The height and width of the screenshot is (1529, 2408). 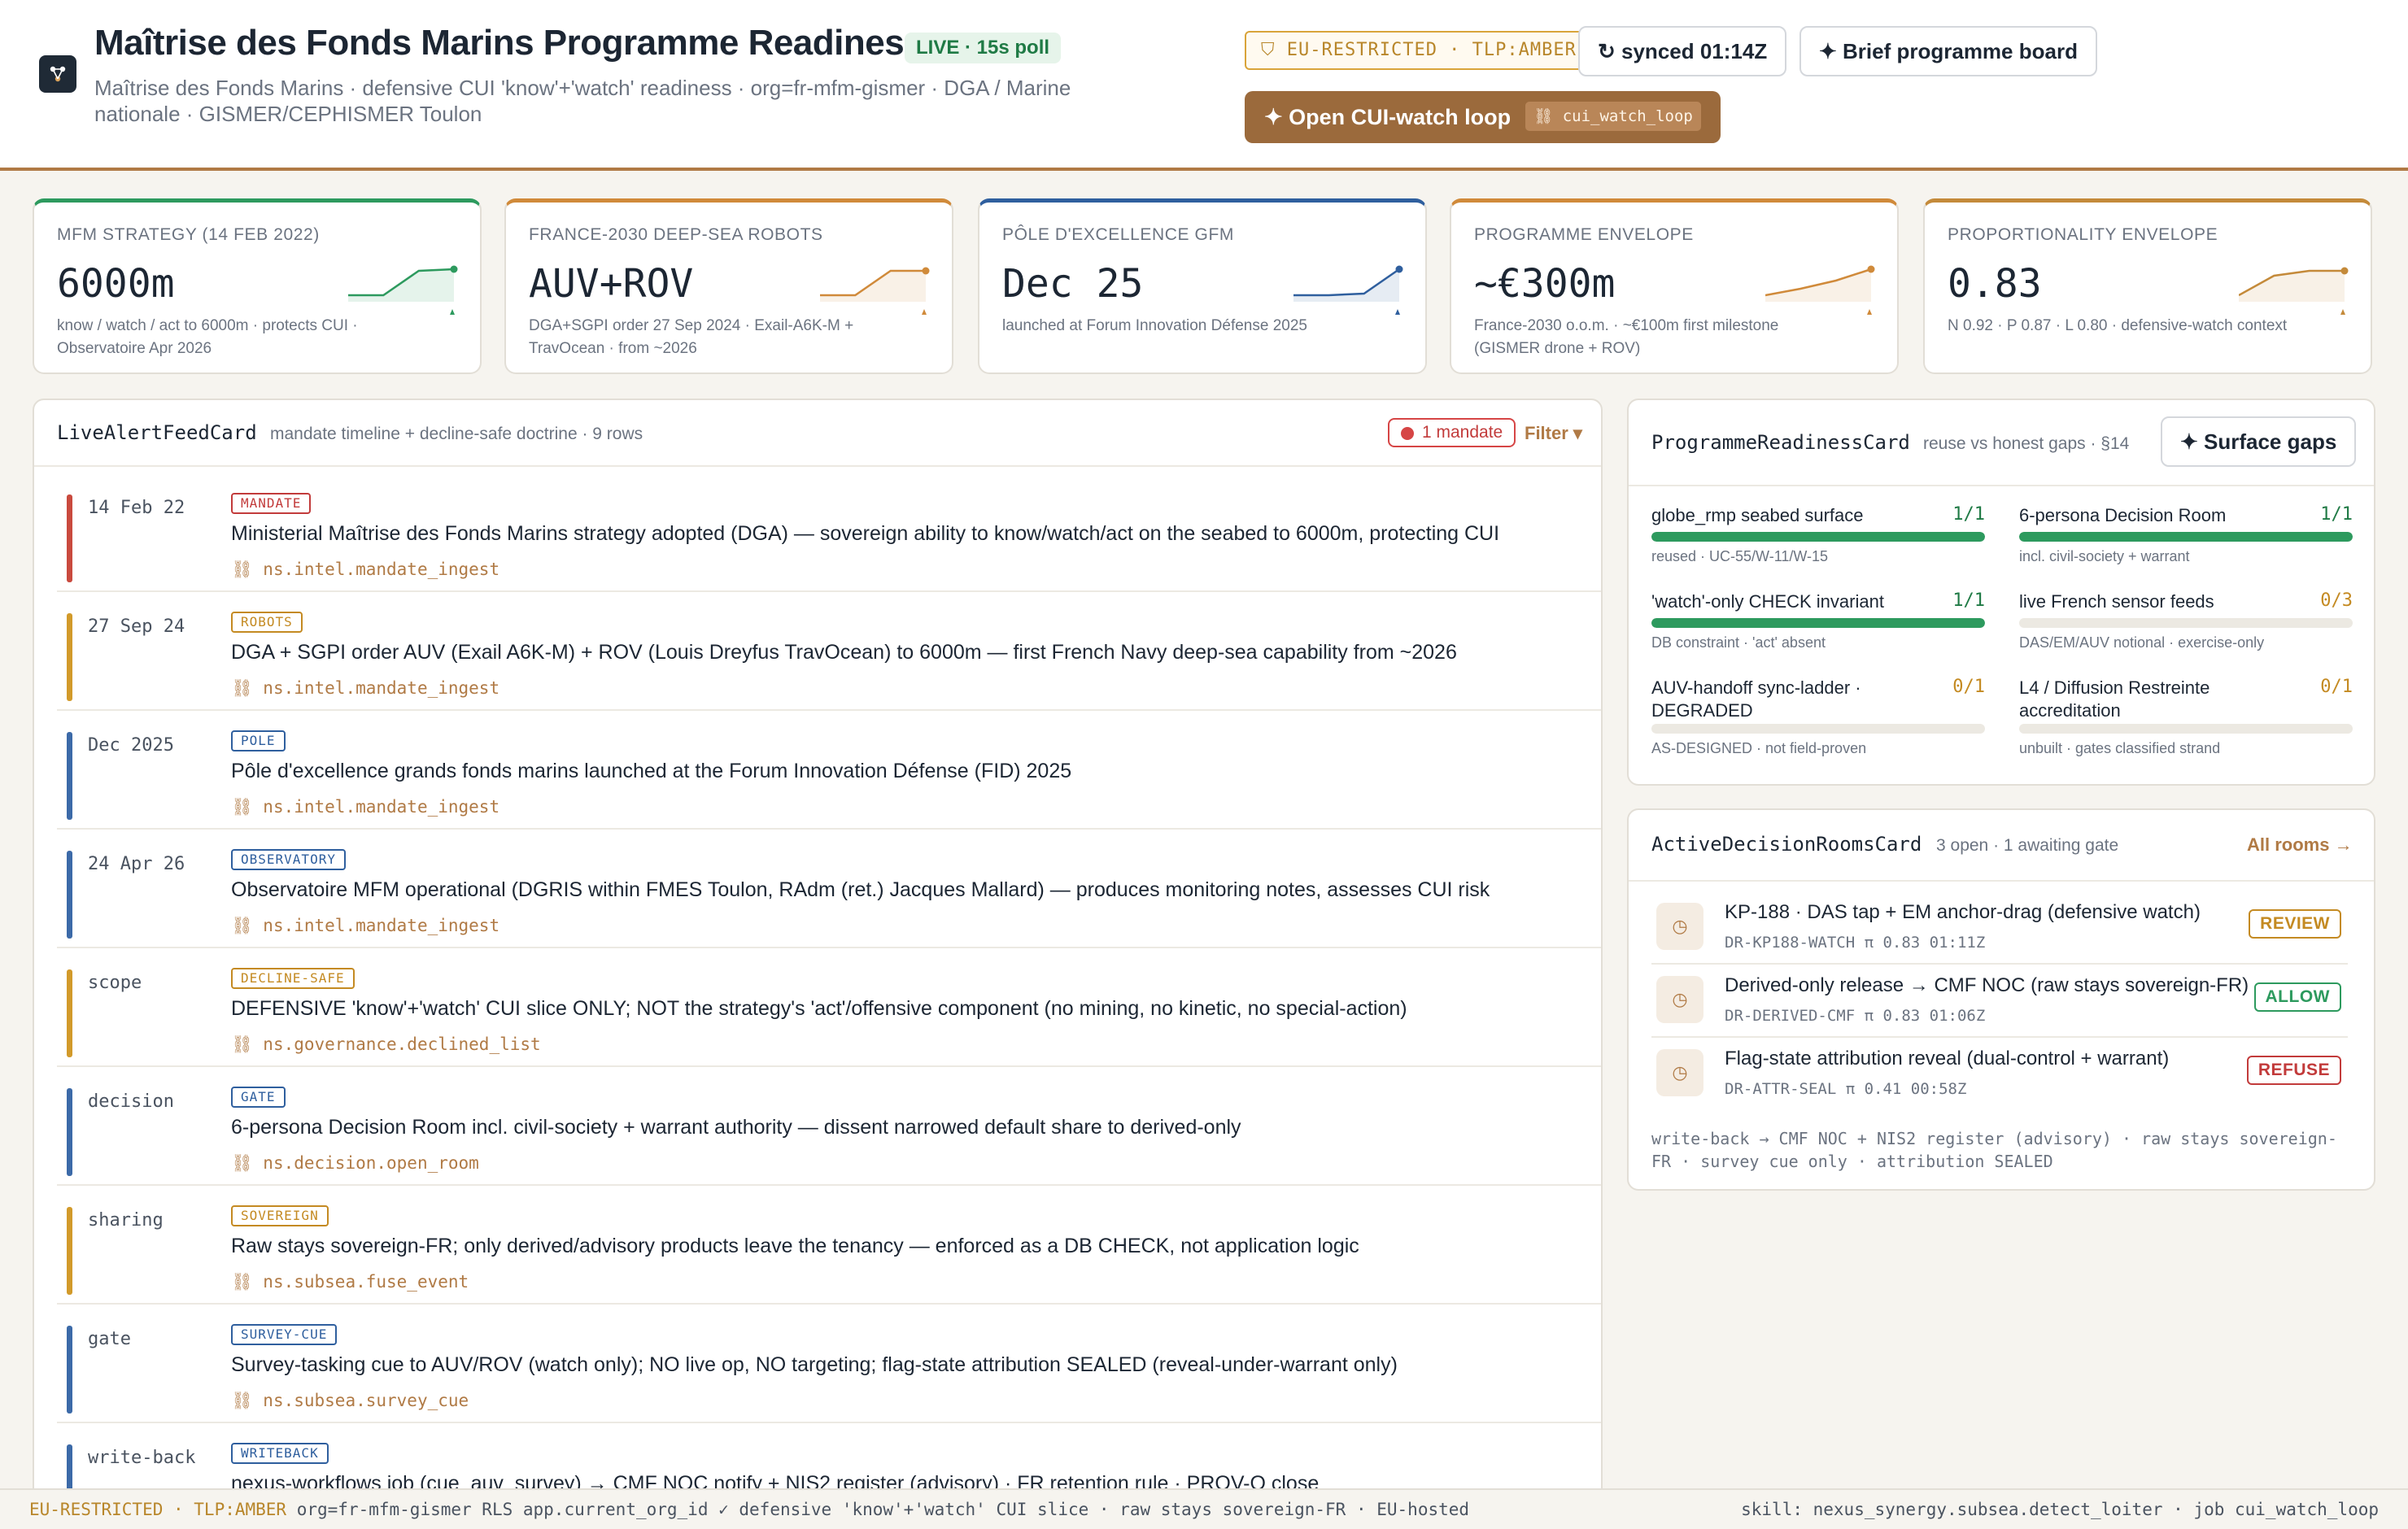 I want to click on cta-job-tag: ⛓ cui_watch_loop, so click(x=1613, y=116).